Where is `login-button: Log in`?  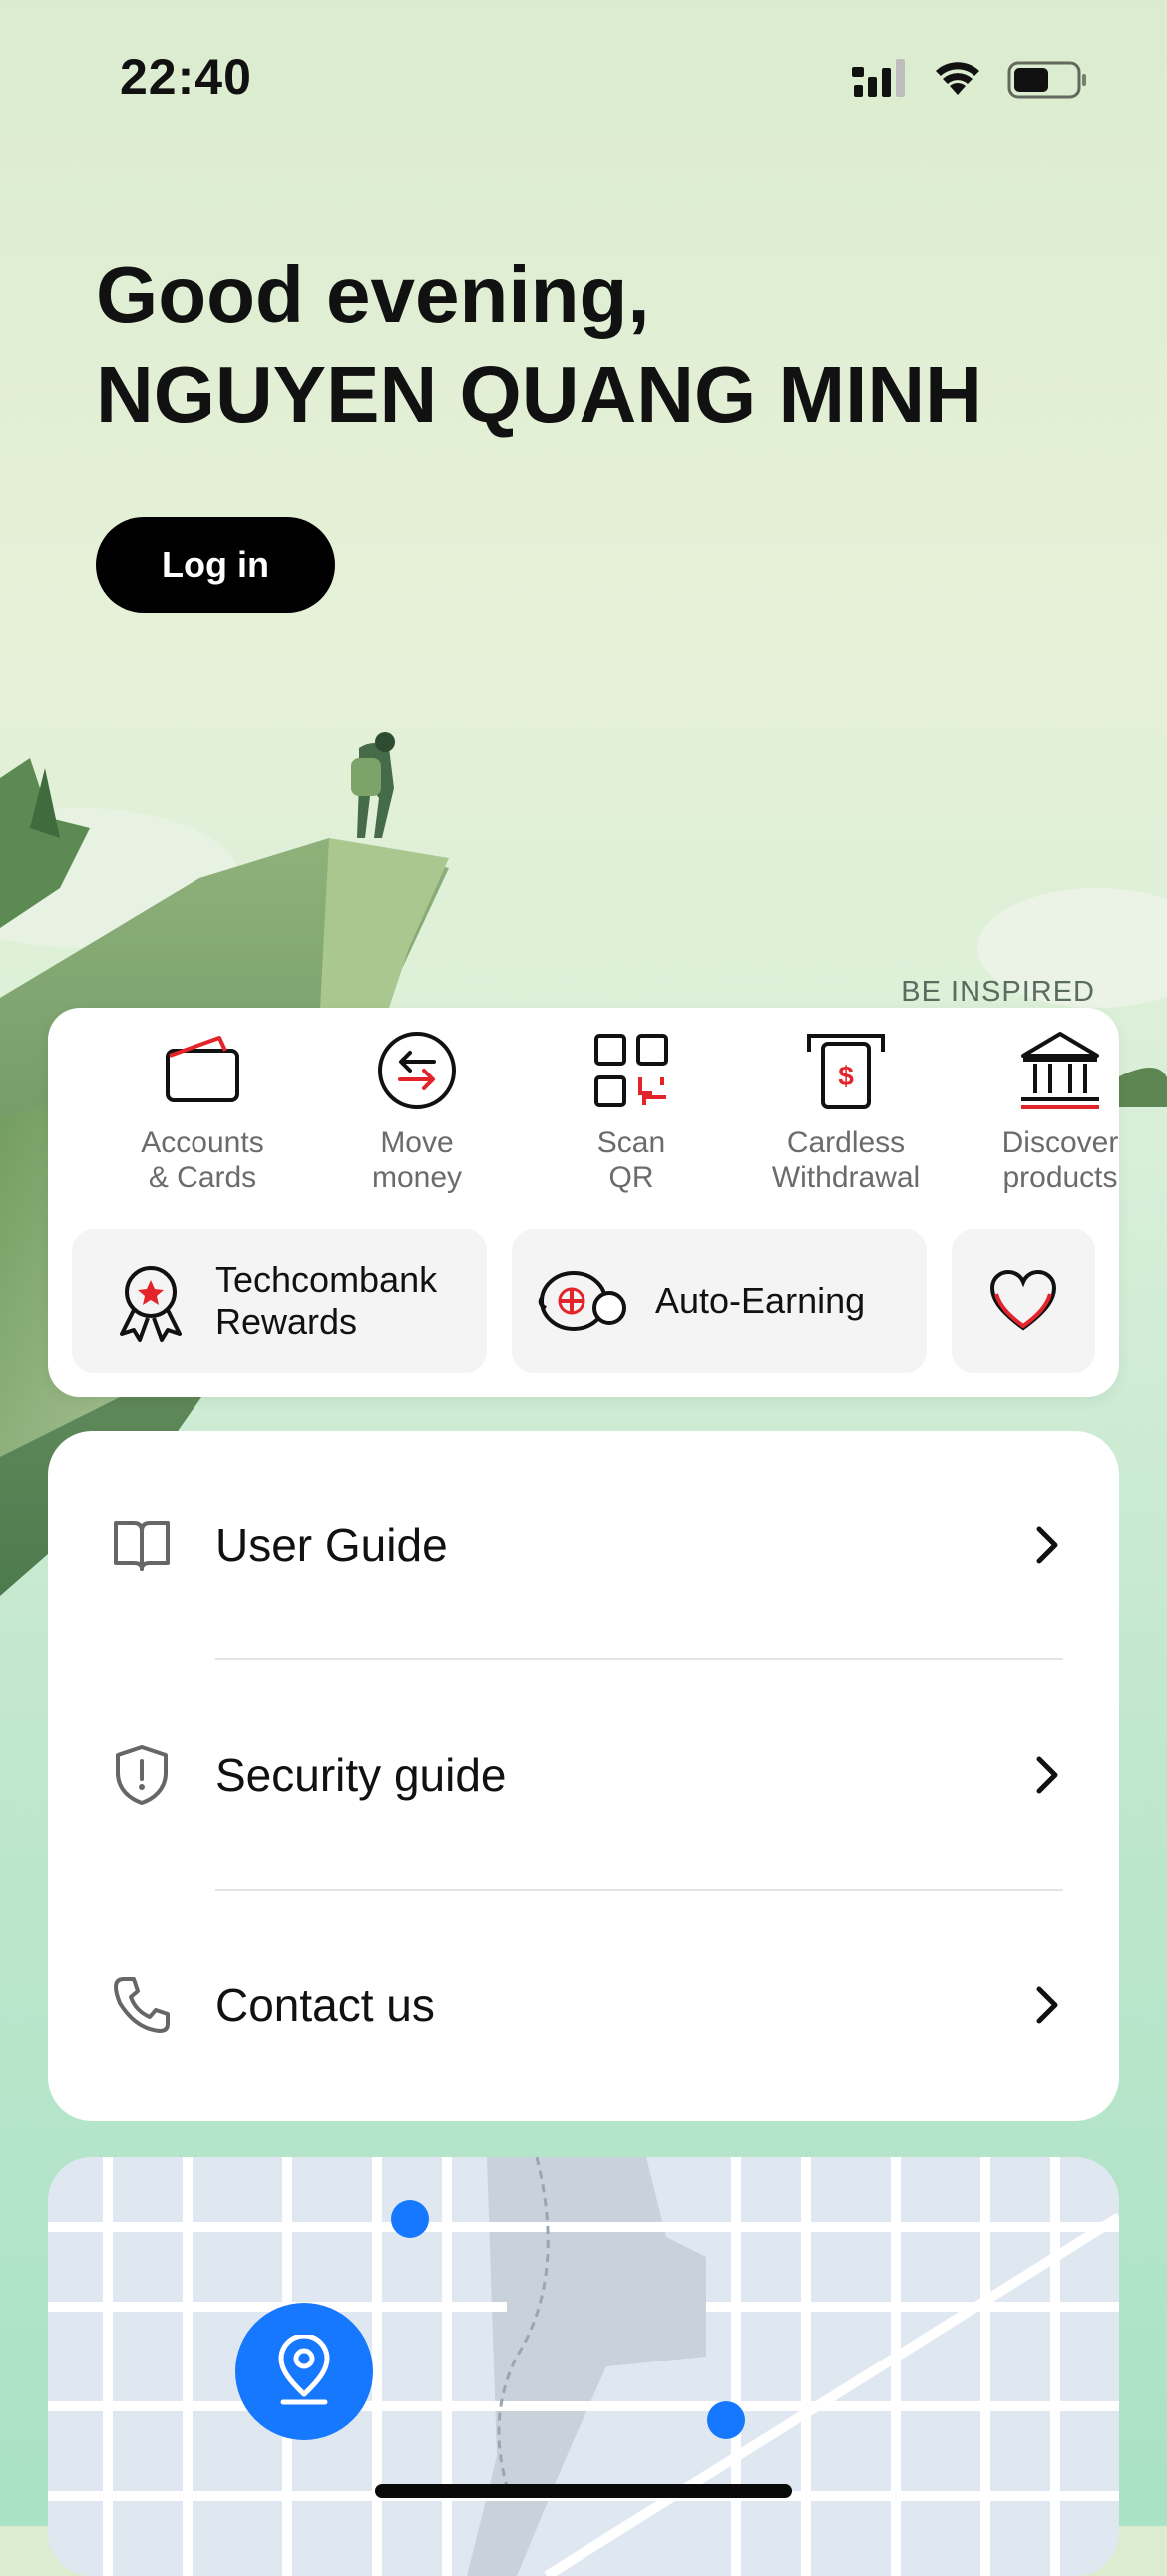
login-button: Log in is located at coordinates (215, 565).